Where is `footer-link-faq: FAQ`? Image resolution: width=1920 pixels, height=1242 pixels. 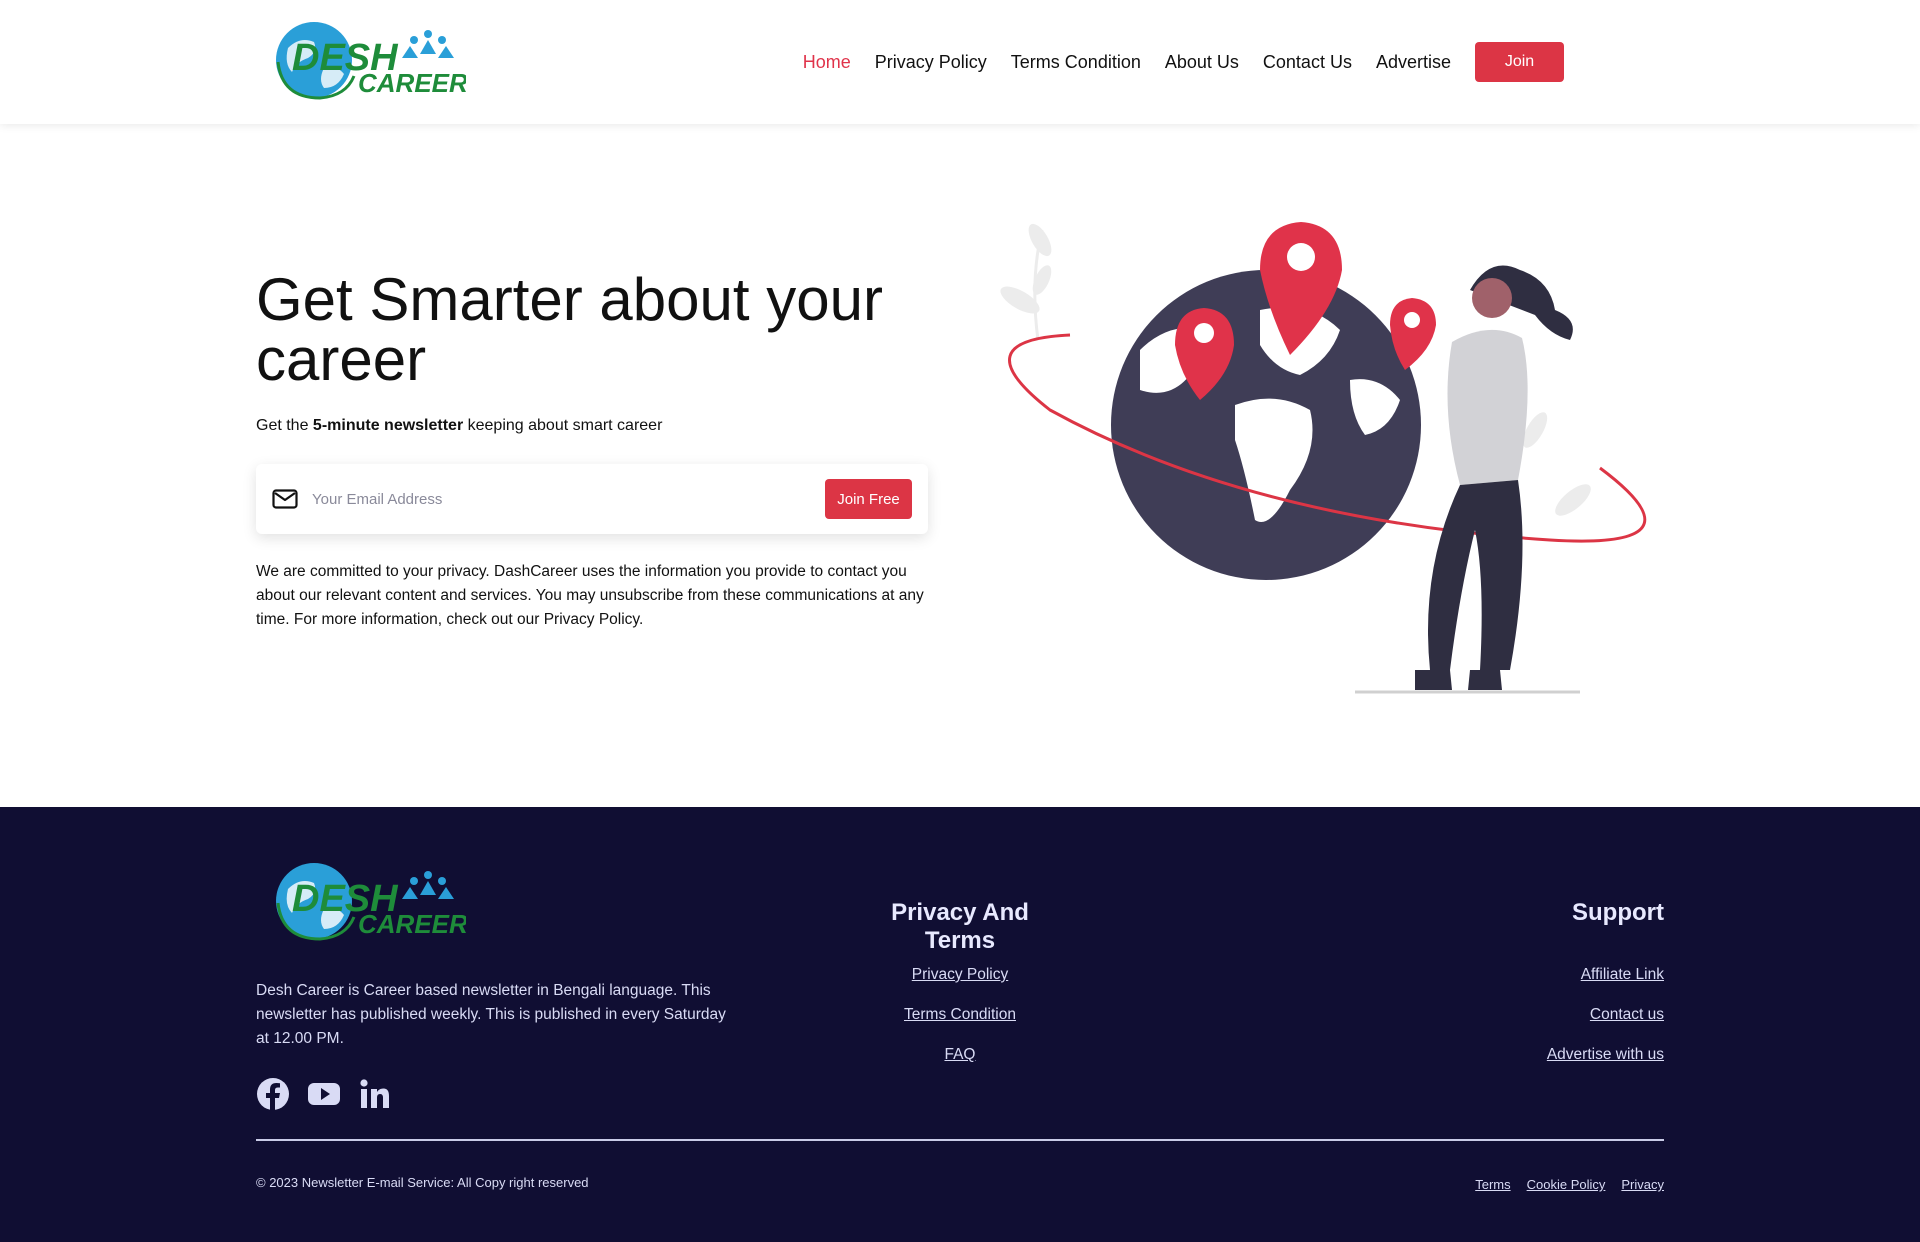
footer-link-faq: FAQ is located at coordinates (959, 1055).